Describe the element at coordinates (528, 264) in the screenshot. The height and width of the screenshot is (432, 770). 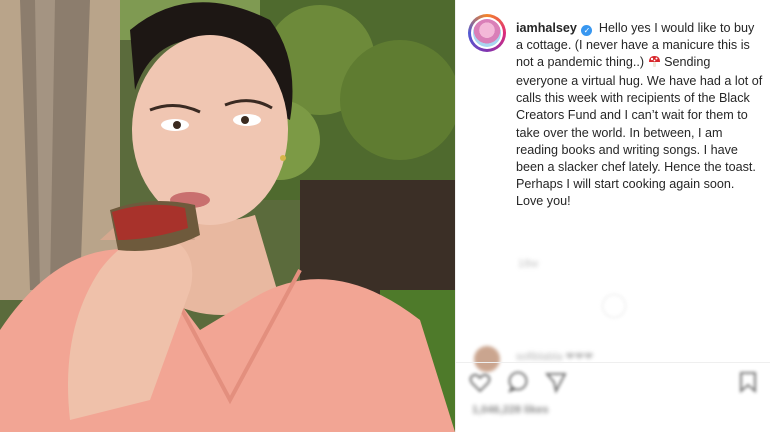
I see `post-age: 18w` at that location.